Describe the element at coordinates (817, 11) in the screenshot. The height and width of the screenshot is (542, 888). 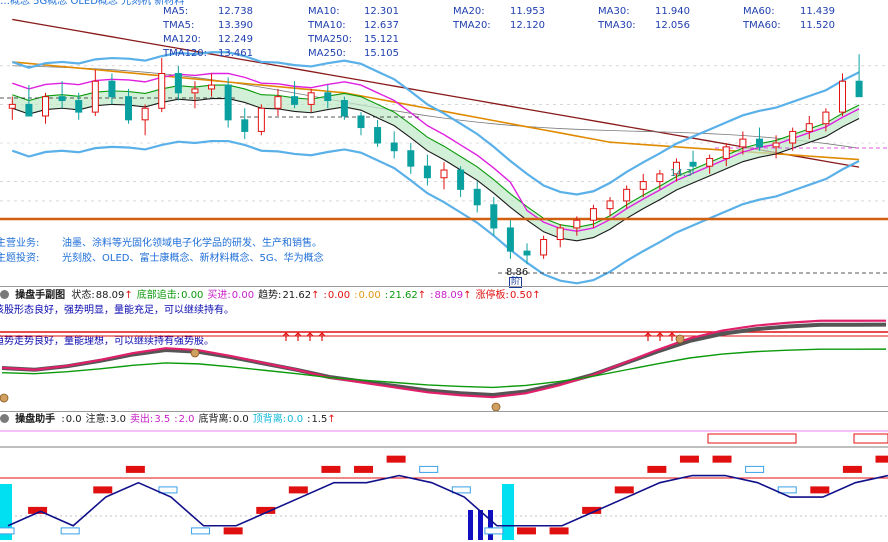
I see `ma60-value: 11.439` at that location.